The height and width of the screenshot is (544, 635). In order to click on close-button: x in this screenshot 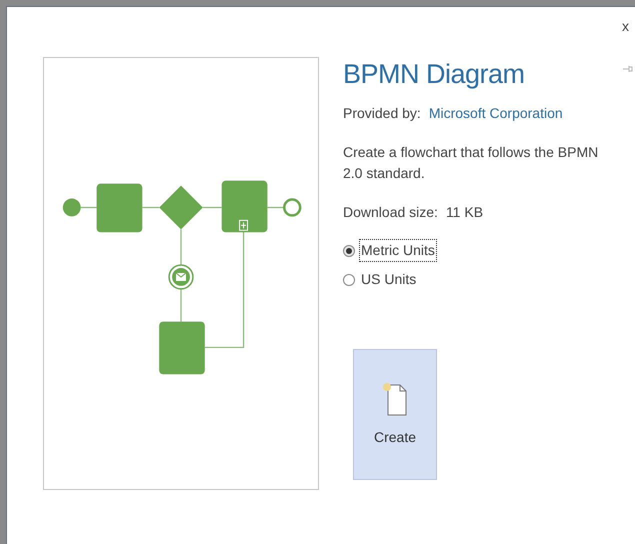, I will do `click(625, 26)`.